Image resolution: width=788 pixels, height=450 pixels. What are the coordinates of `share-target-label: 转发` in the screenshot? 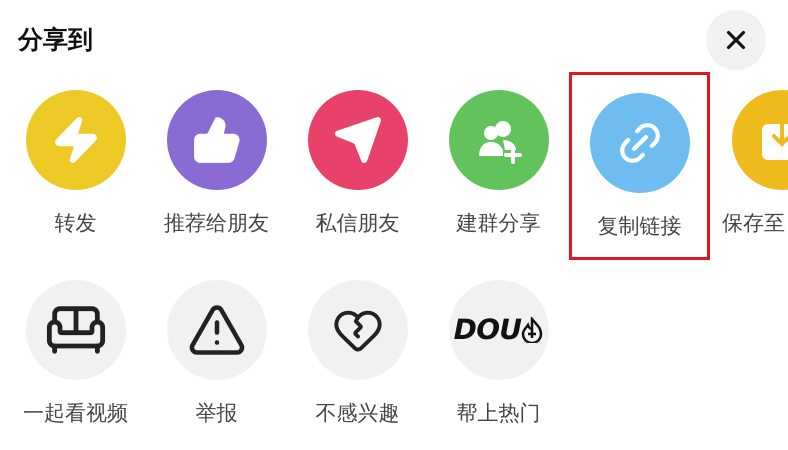 It's located at (75, 223).